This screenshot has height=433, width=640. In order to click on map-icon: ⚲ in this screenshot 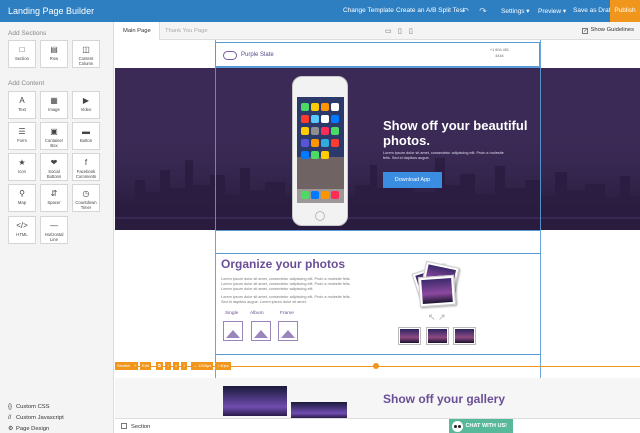, I will do `click(22, 193)`.